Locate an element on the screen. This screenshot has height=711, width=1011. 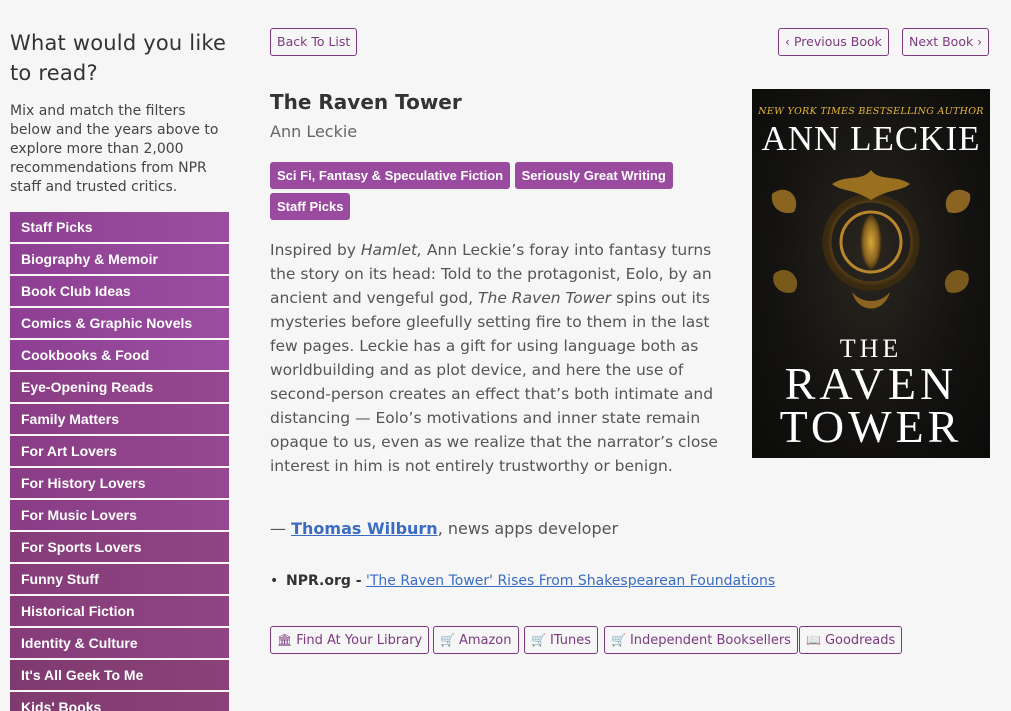
review-source: NPR.org - is located at coordinates (324, 581).